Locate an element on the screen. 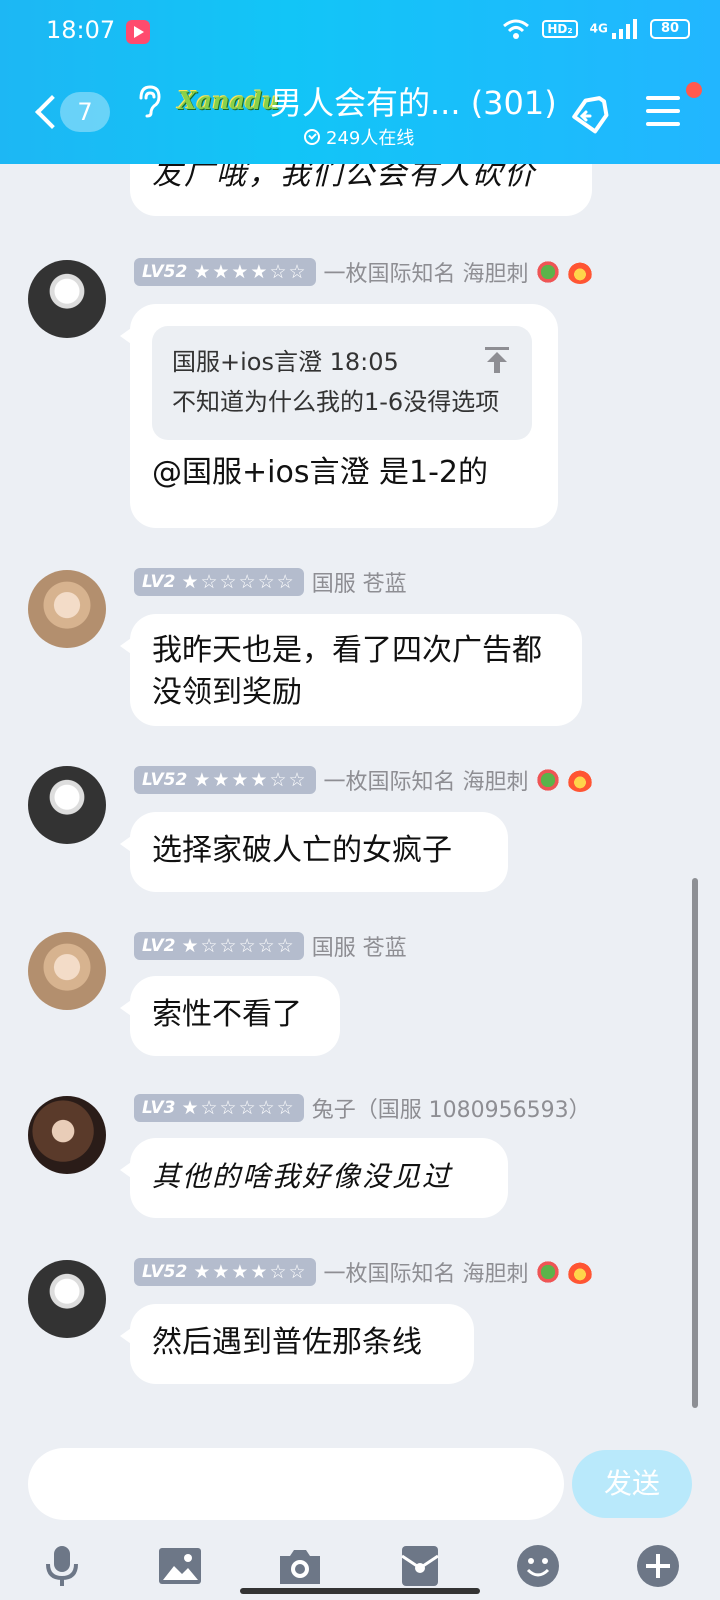  quote-header: 国服+ios言澄 18:05 is located at coordinates (285, 362).